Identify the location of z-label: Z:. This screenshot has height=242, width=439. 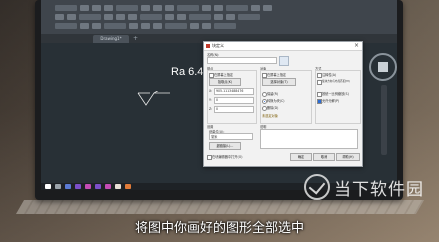
(211, 109).